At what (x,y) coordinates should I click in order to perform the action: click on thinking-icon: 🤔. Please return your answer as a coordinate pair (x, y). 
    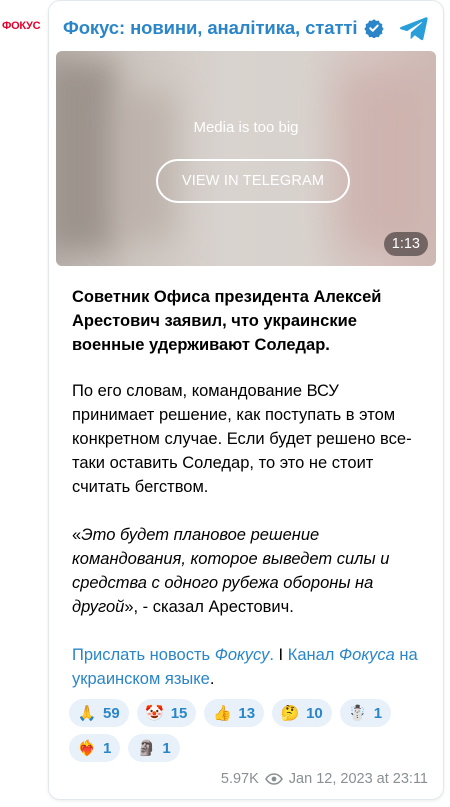
    Looking at the image, I should click on (290, 713).